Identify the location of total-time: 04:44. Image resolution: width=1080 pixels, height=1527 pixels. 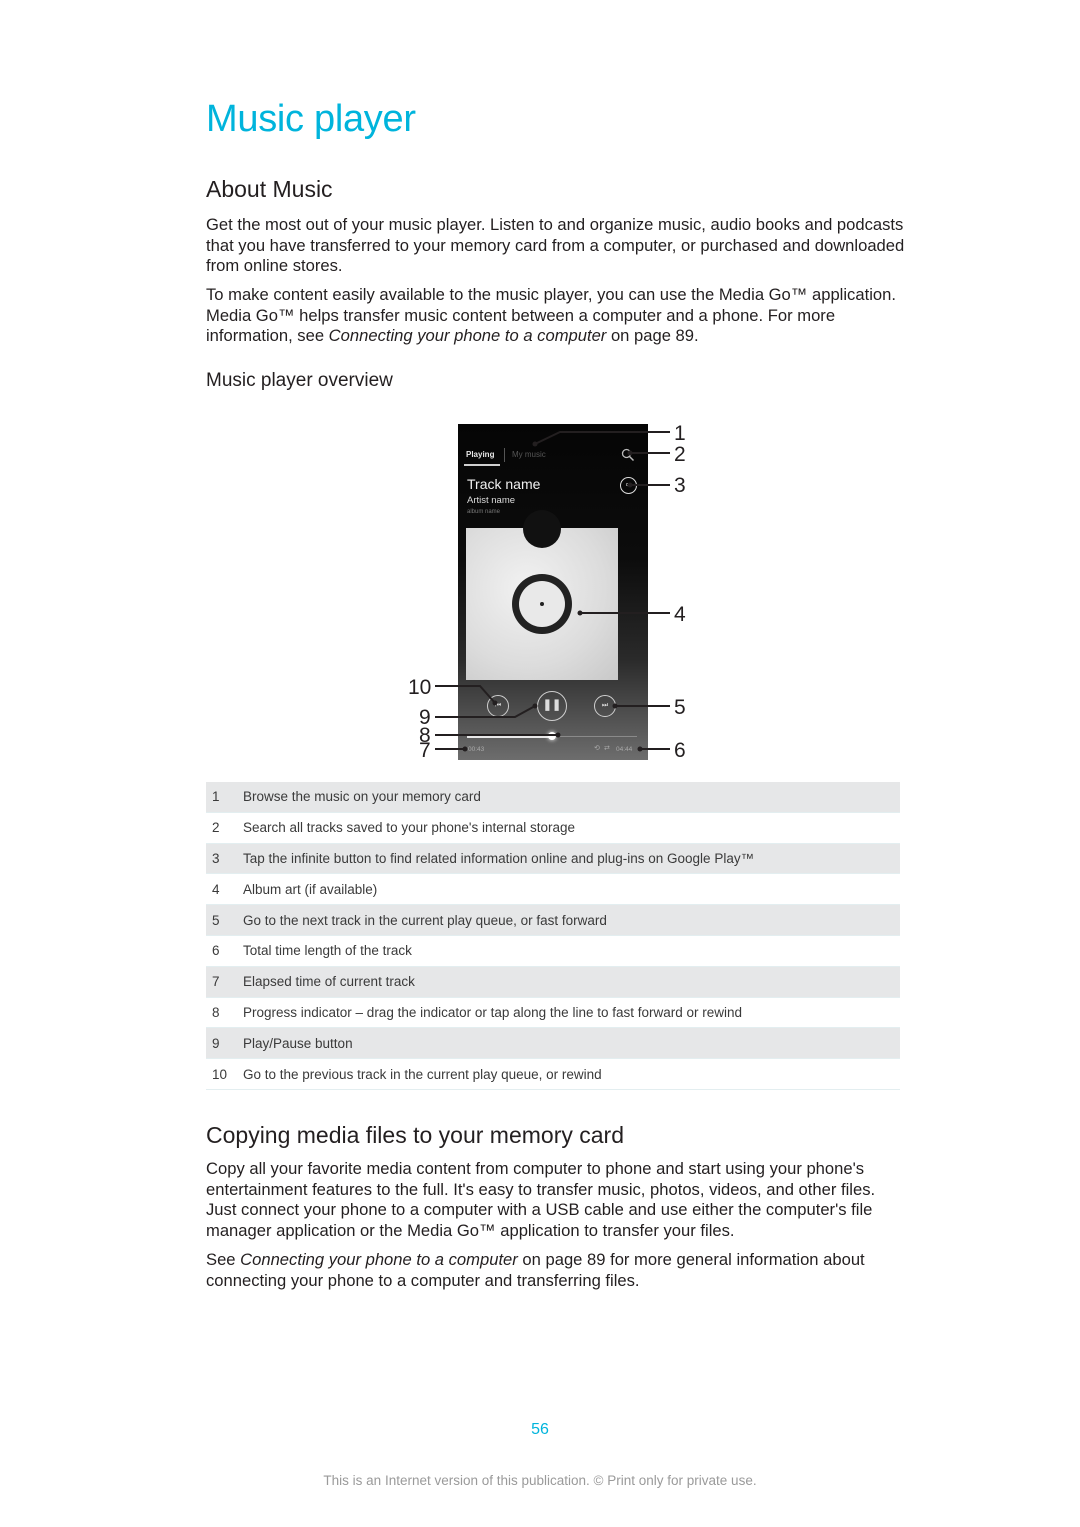
(624, 749).